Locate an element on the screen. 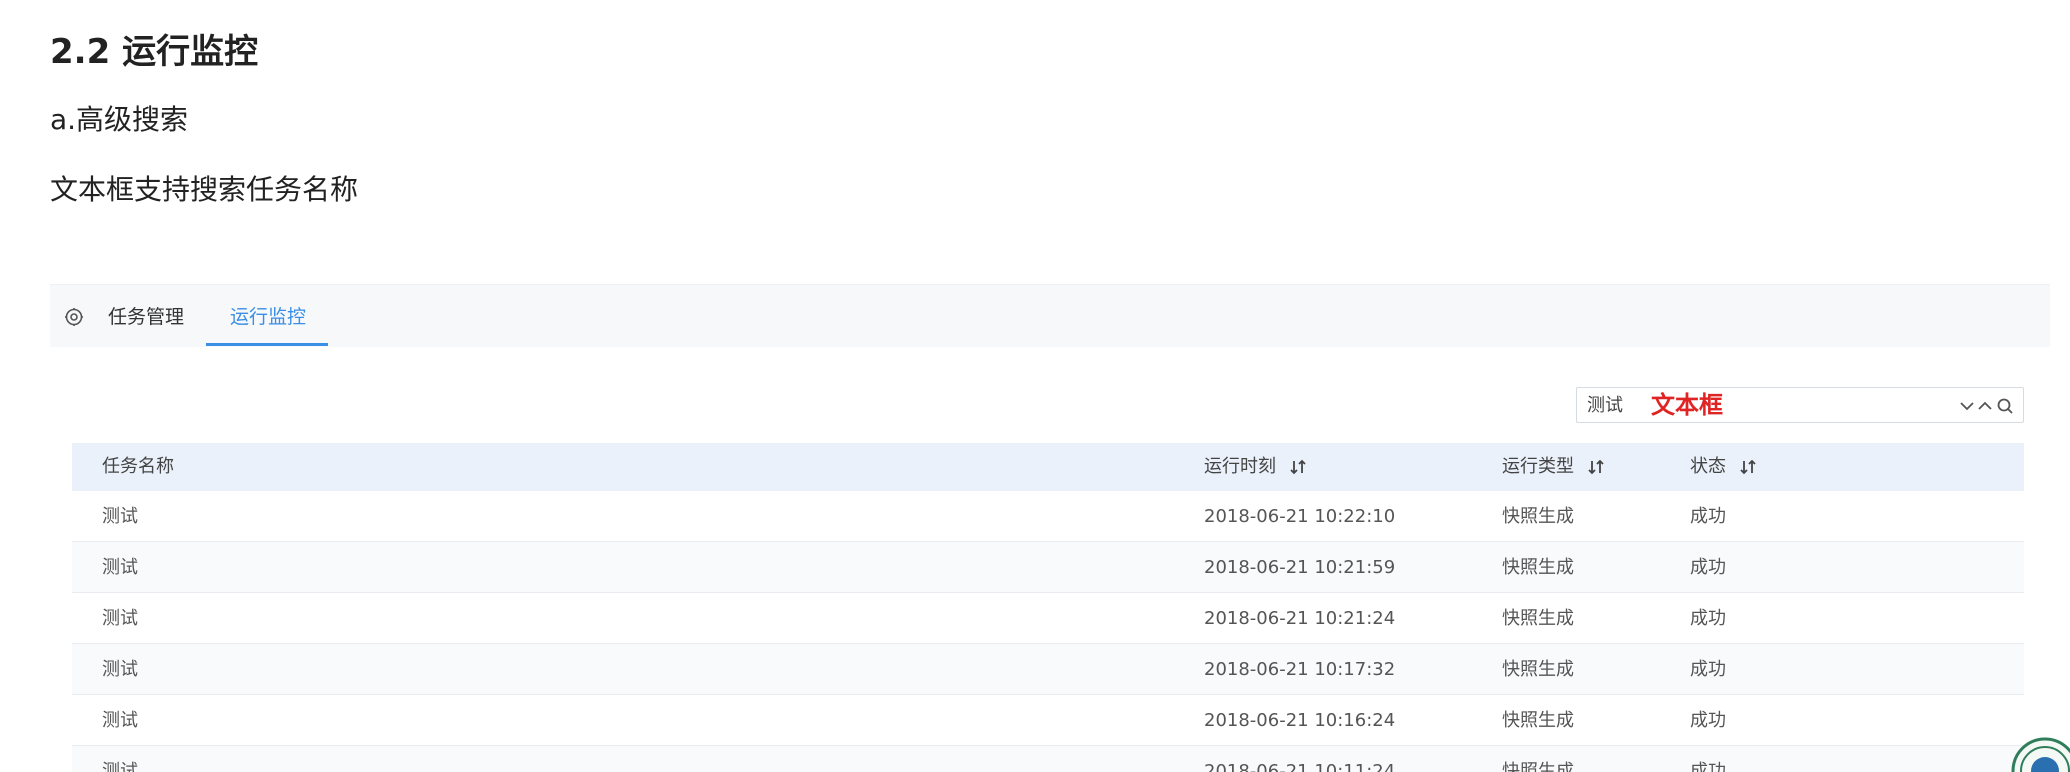 Image resolution: width=2070 pixels, height=772 pixels. header-run-time: 运行时刻 is located at coordinates (1256, 467).